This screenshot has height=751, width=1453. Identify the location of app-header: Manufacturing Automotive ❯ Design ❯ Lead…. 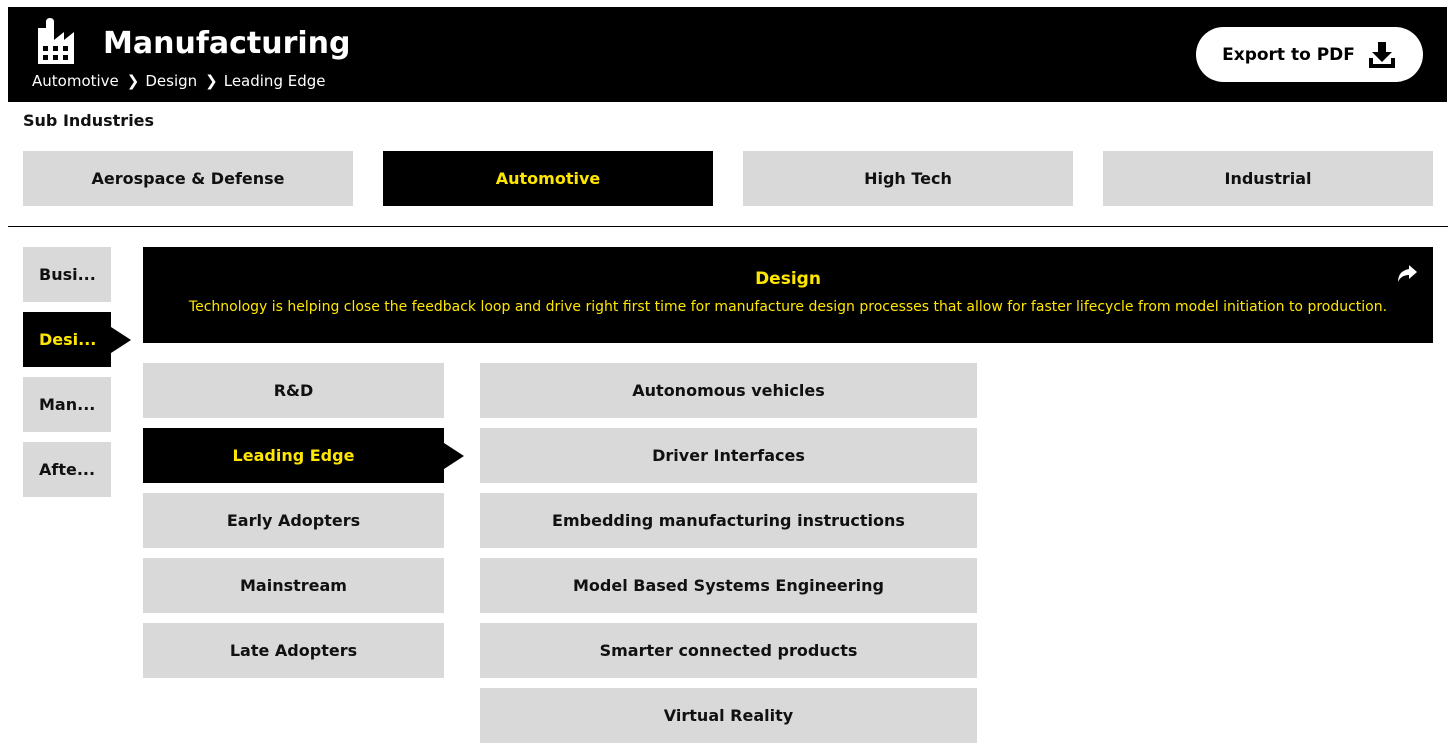
(727, 54).